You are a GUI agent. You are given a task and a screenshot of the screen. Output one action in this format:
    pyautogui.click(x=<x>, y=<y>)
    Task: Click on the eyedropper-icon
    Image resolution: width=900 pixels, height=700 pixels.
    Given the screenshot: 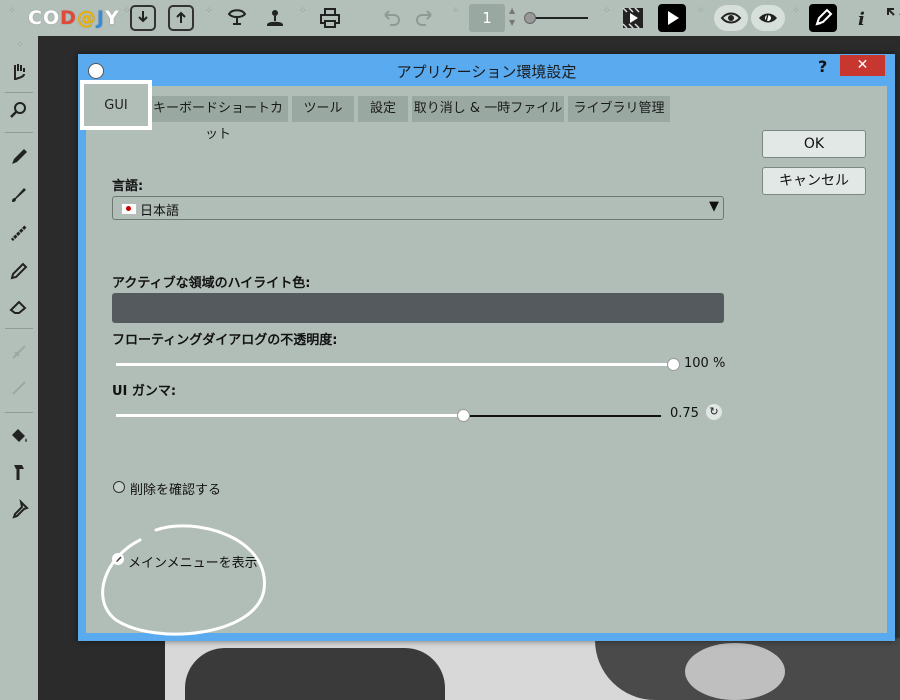 What is the action you would take?
    pyautogui.click(x=19, y=510)
    